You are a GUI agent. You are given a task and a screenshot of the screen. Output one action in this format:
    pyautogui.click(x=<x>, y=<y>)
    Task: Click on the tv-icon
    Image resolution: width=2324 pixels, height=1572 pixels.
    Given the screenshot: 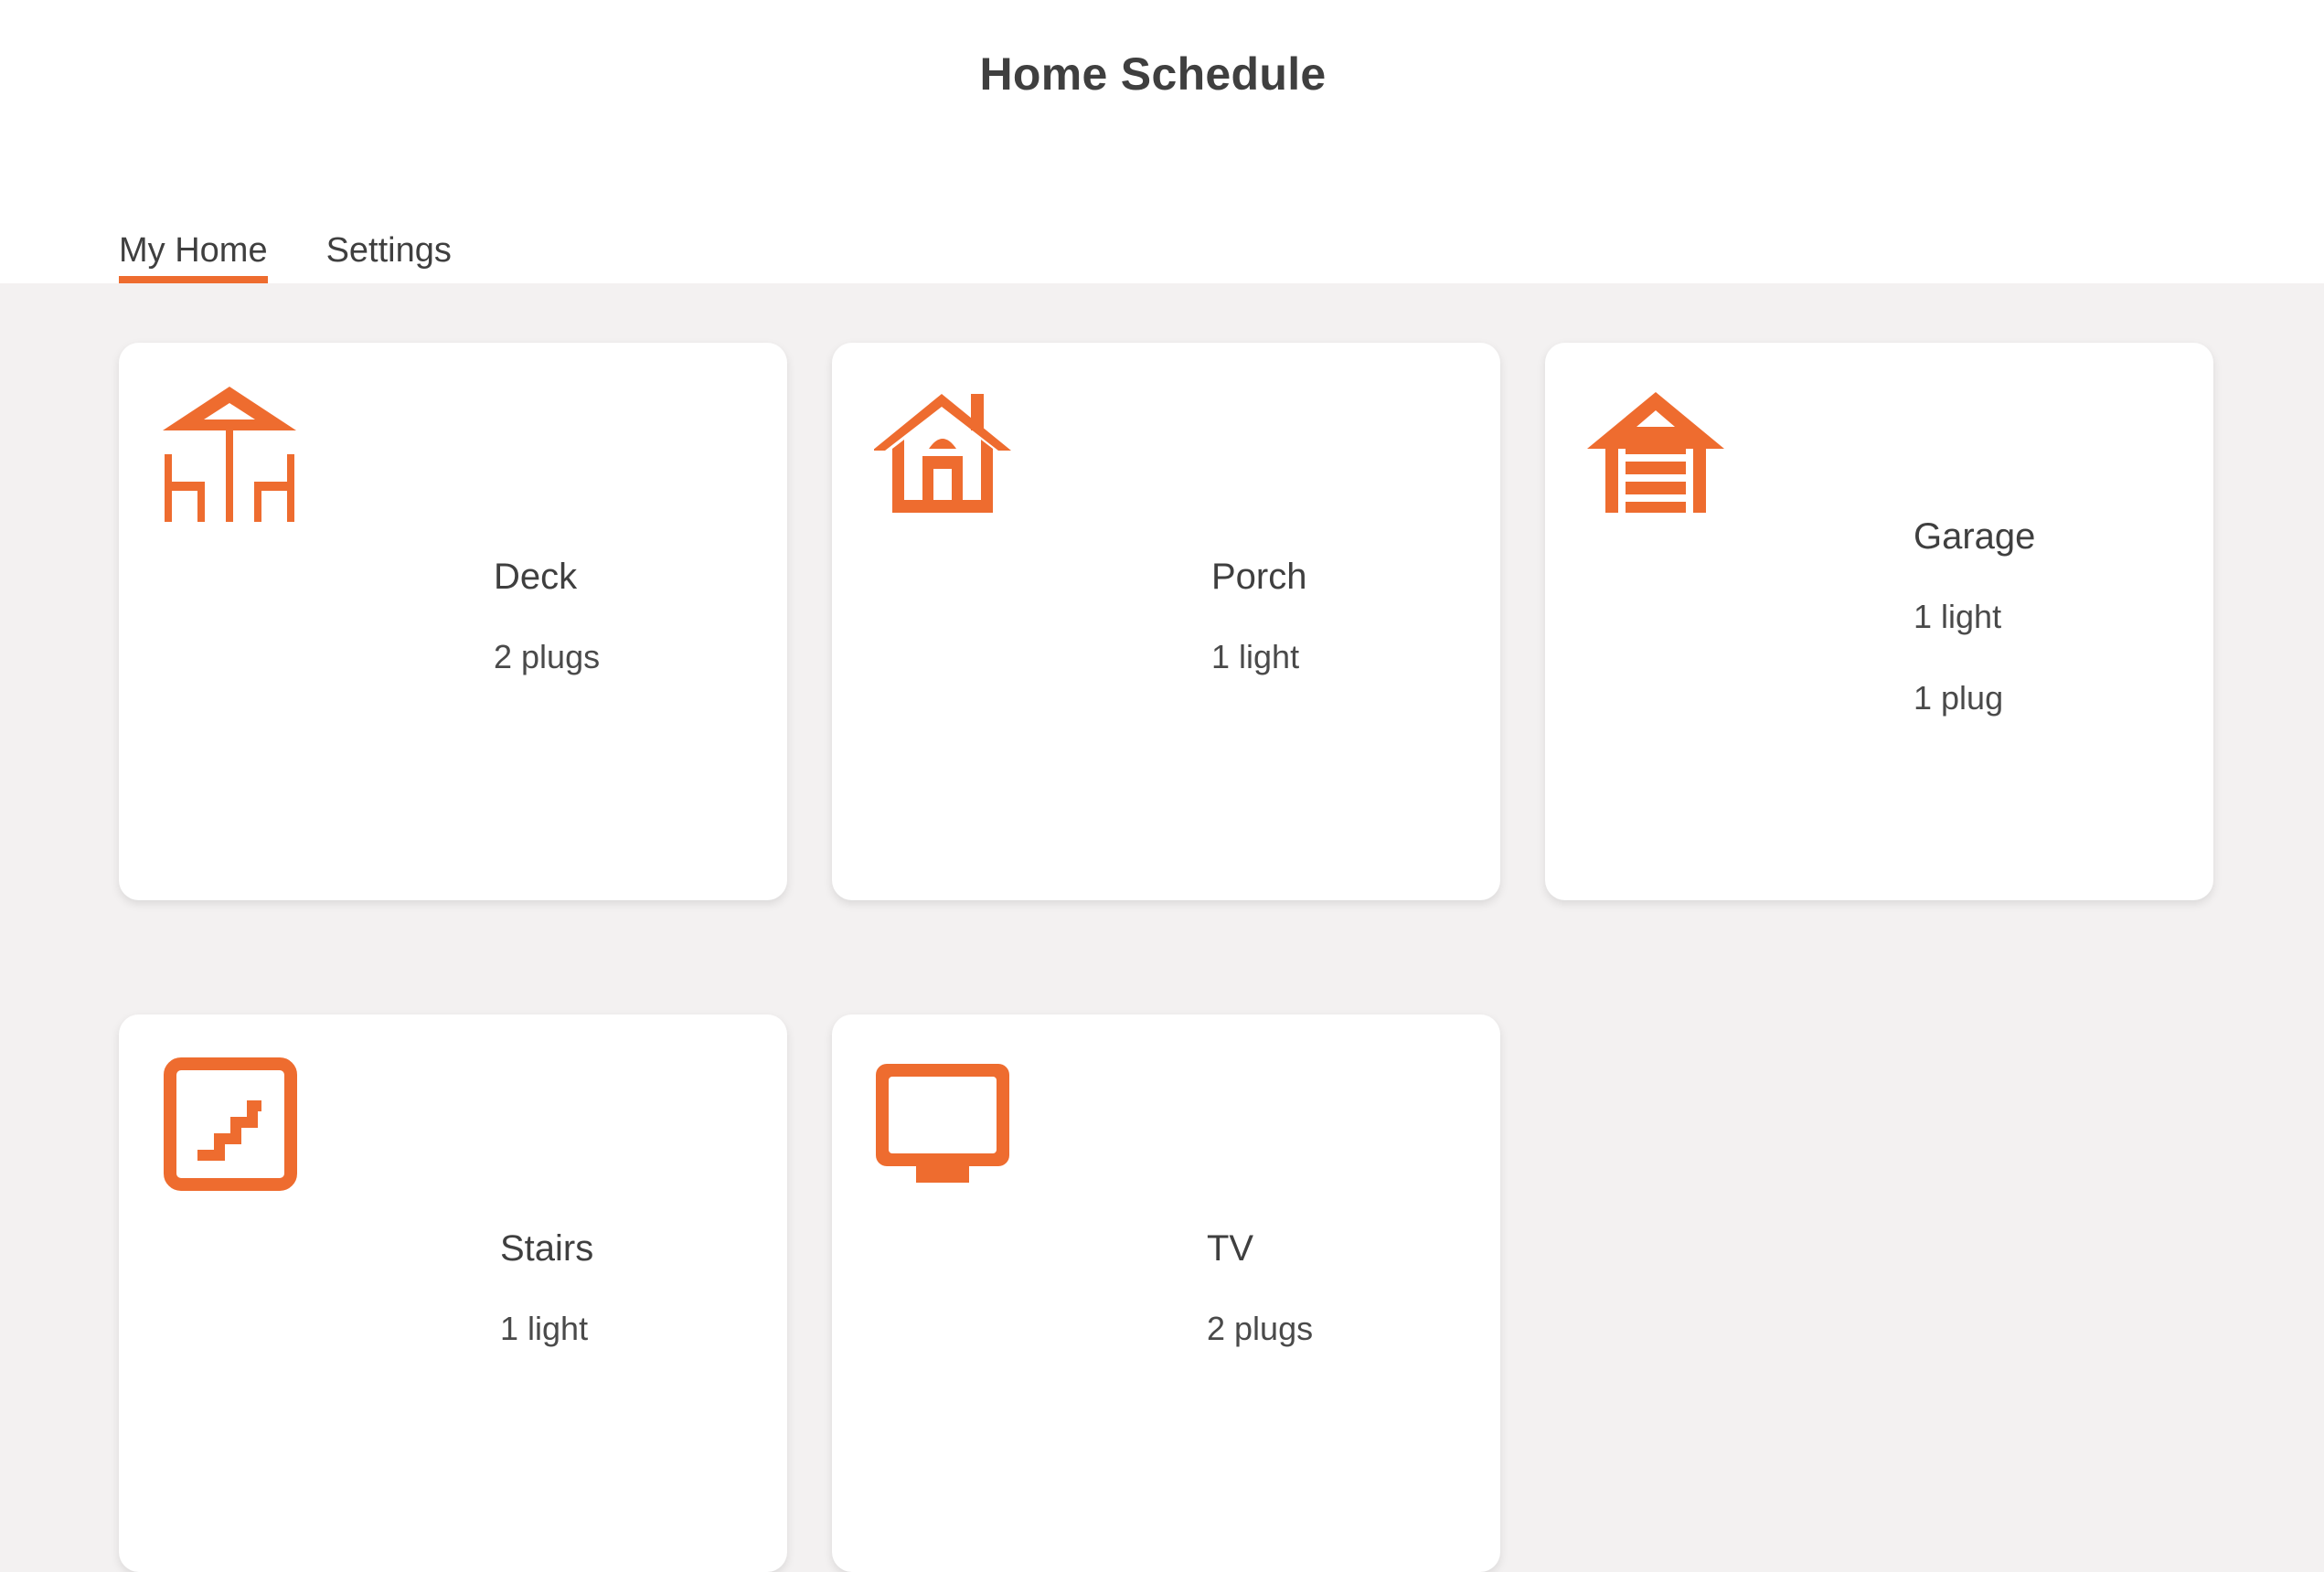 What is the action you would take?
    pyautogui.click(x=942, y=1125)
    